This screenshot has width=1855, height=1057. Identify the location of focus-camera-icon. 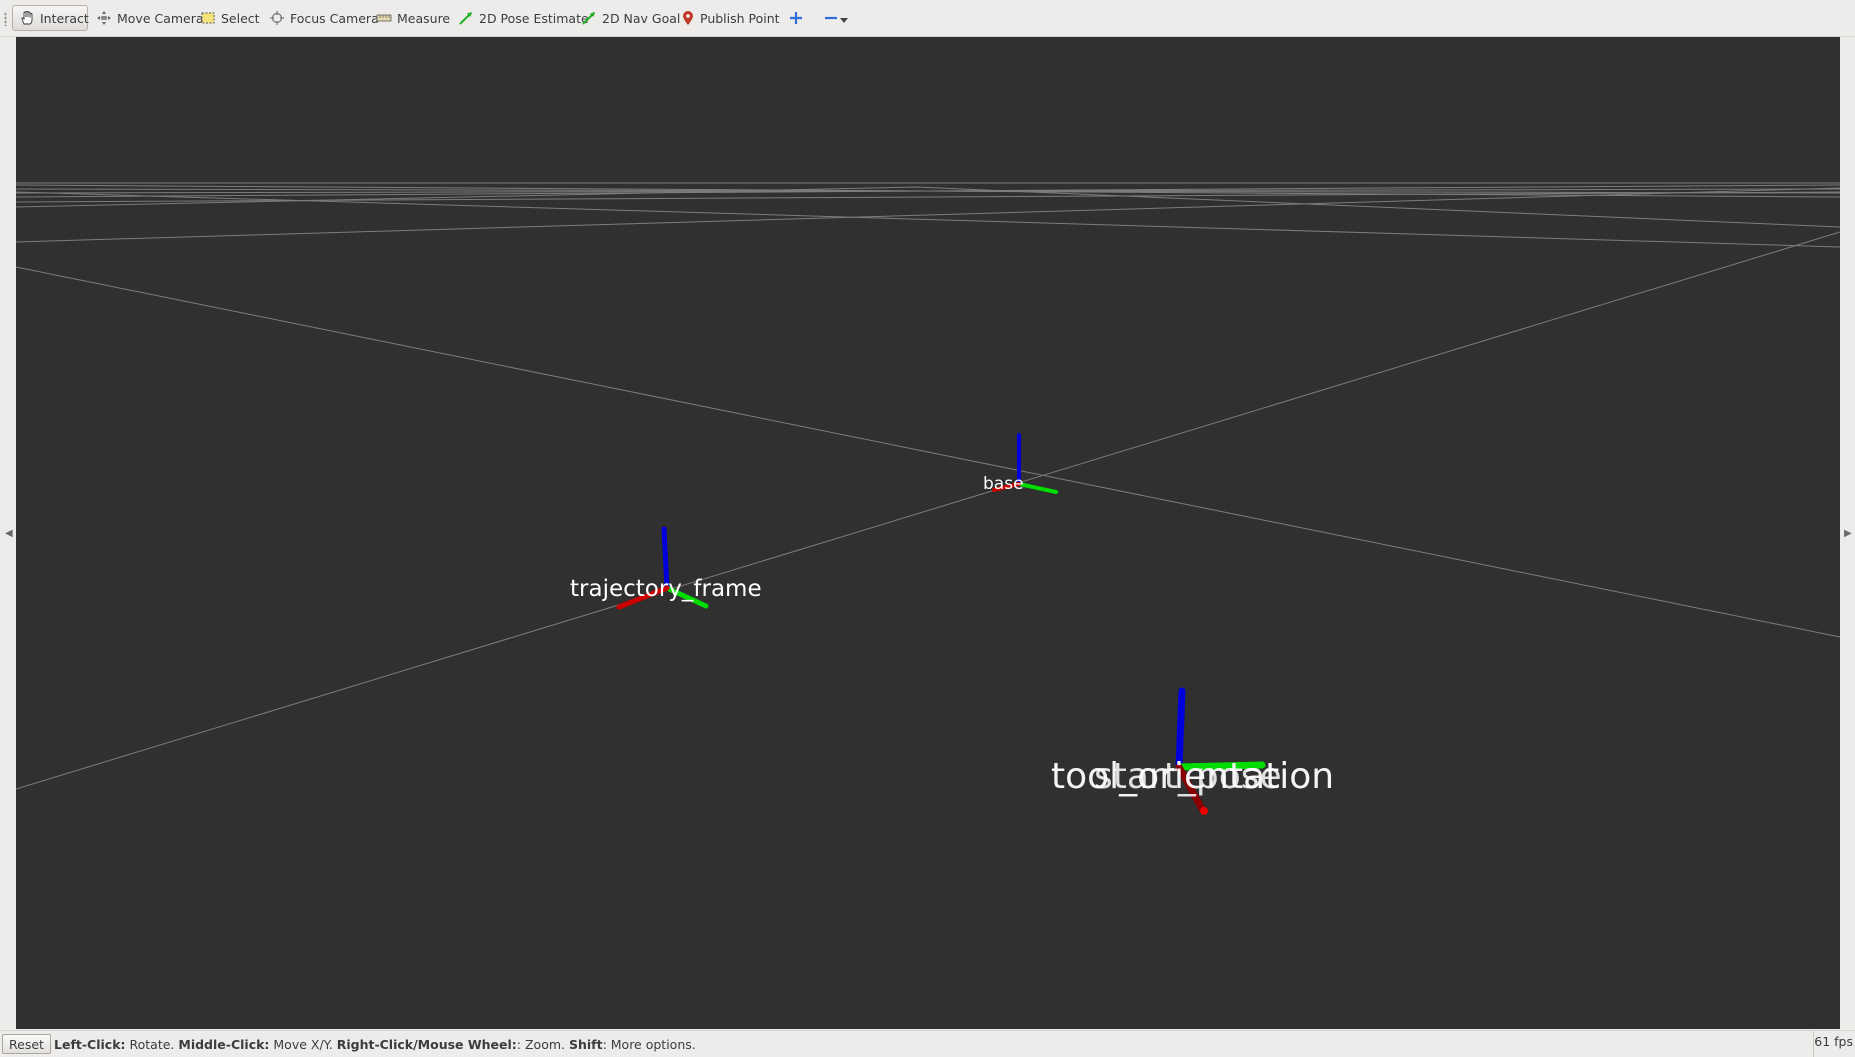
(277, 18).